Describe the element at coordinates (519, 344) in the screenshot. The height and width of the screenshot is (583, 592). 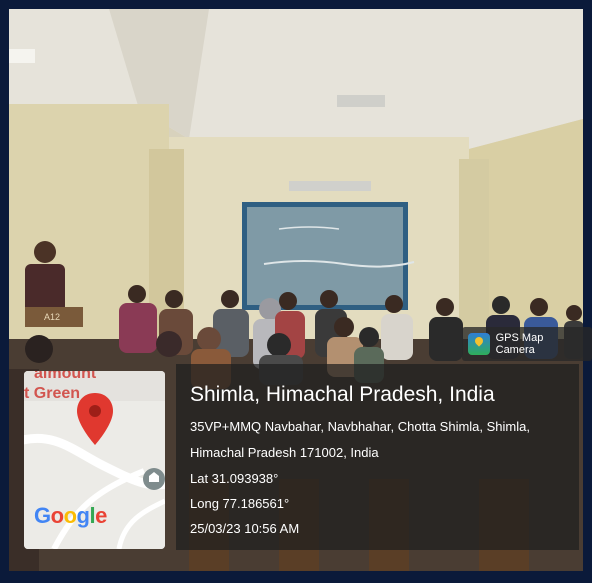
I see `gps-camera-label: GPS Map Camera` at that location.